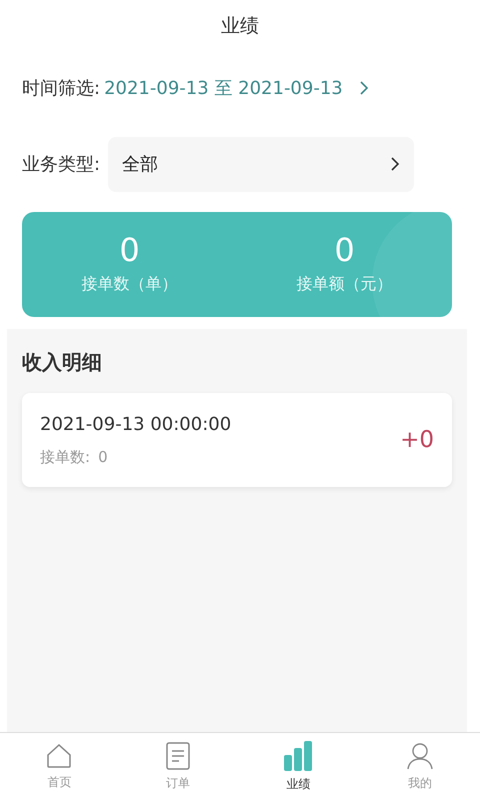 This screenshot has width=480, height=800. Describe the element at coordinates (240, 26) in the screenshot. I see `page-title: 业绩` at that location.